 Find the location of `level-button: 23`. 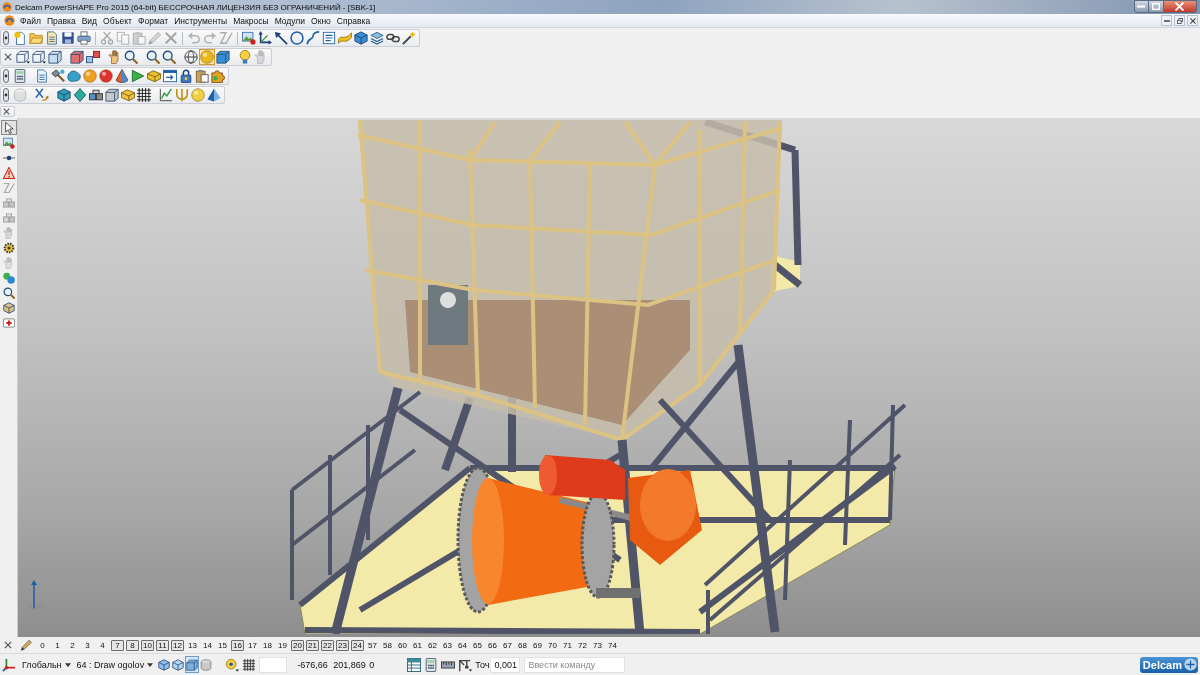

level-button: 23 is located at coordinates (342, 645).